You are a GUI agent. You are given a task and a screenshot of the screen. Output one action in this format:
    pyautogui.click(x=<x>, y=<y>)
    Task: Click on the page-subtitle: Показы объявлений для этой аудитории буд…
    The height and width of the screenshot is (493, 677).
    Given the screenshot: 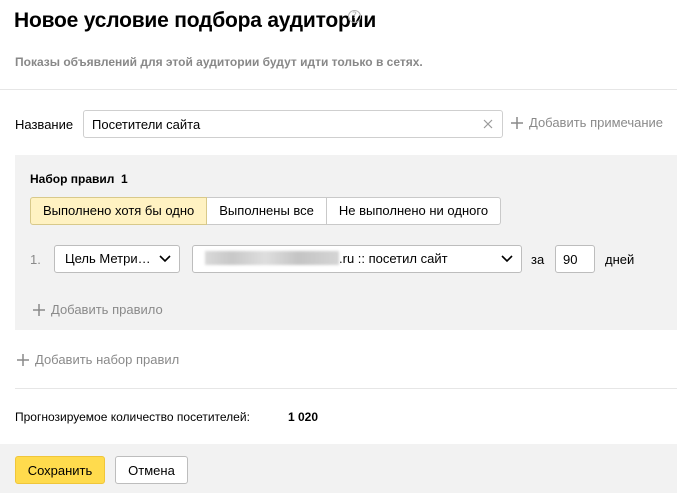 What is the action you would take?
    pyautogui.click(x=219, y=62)
    